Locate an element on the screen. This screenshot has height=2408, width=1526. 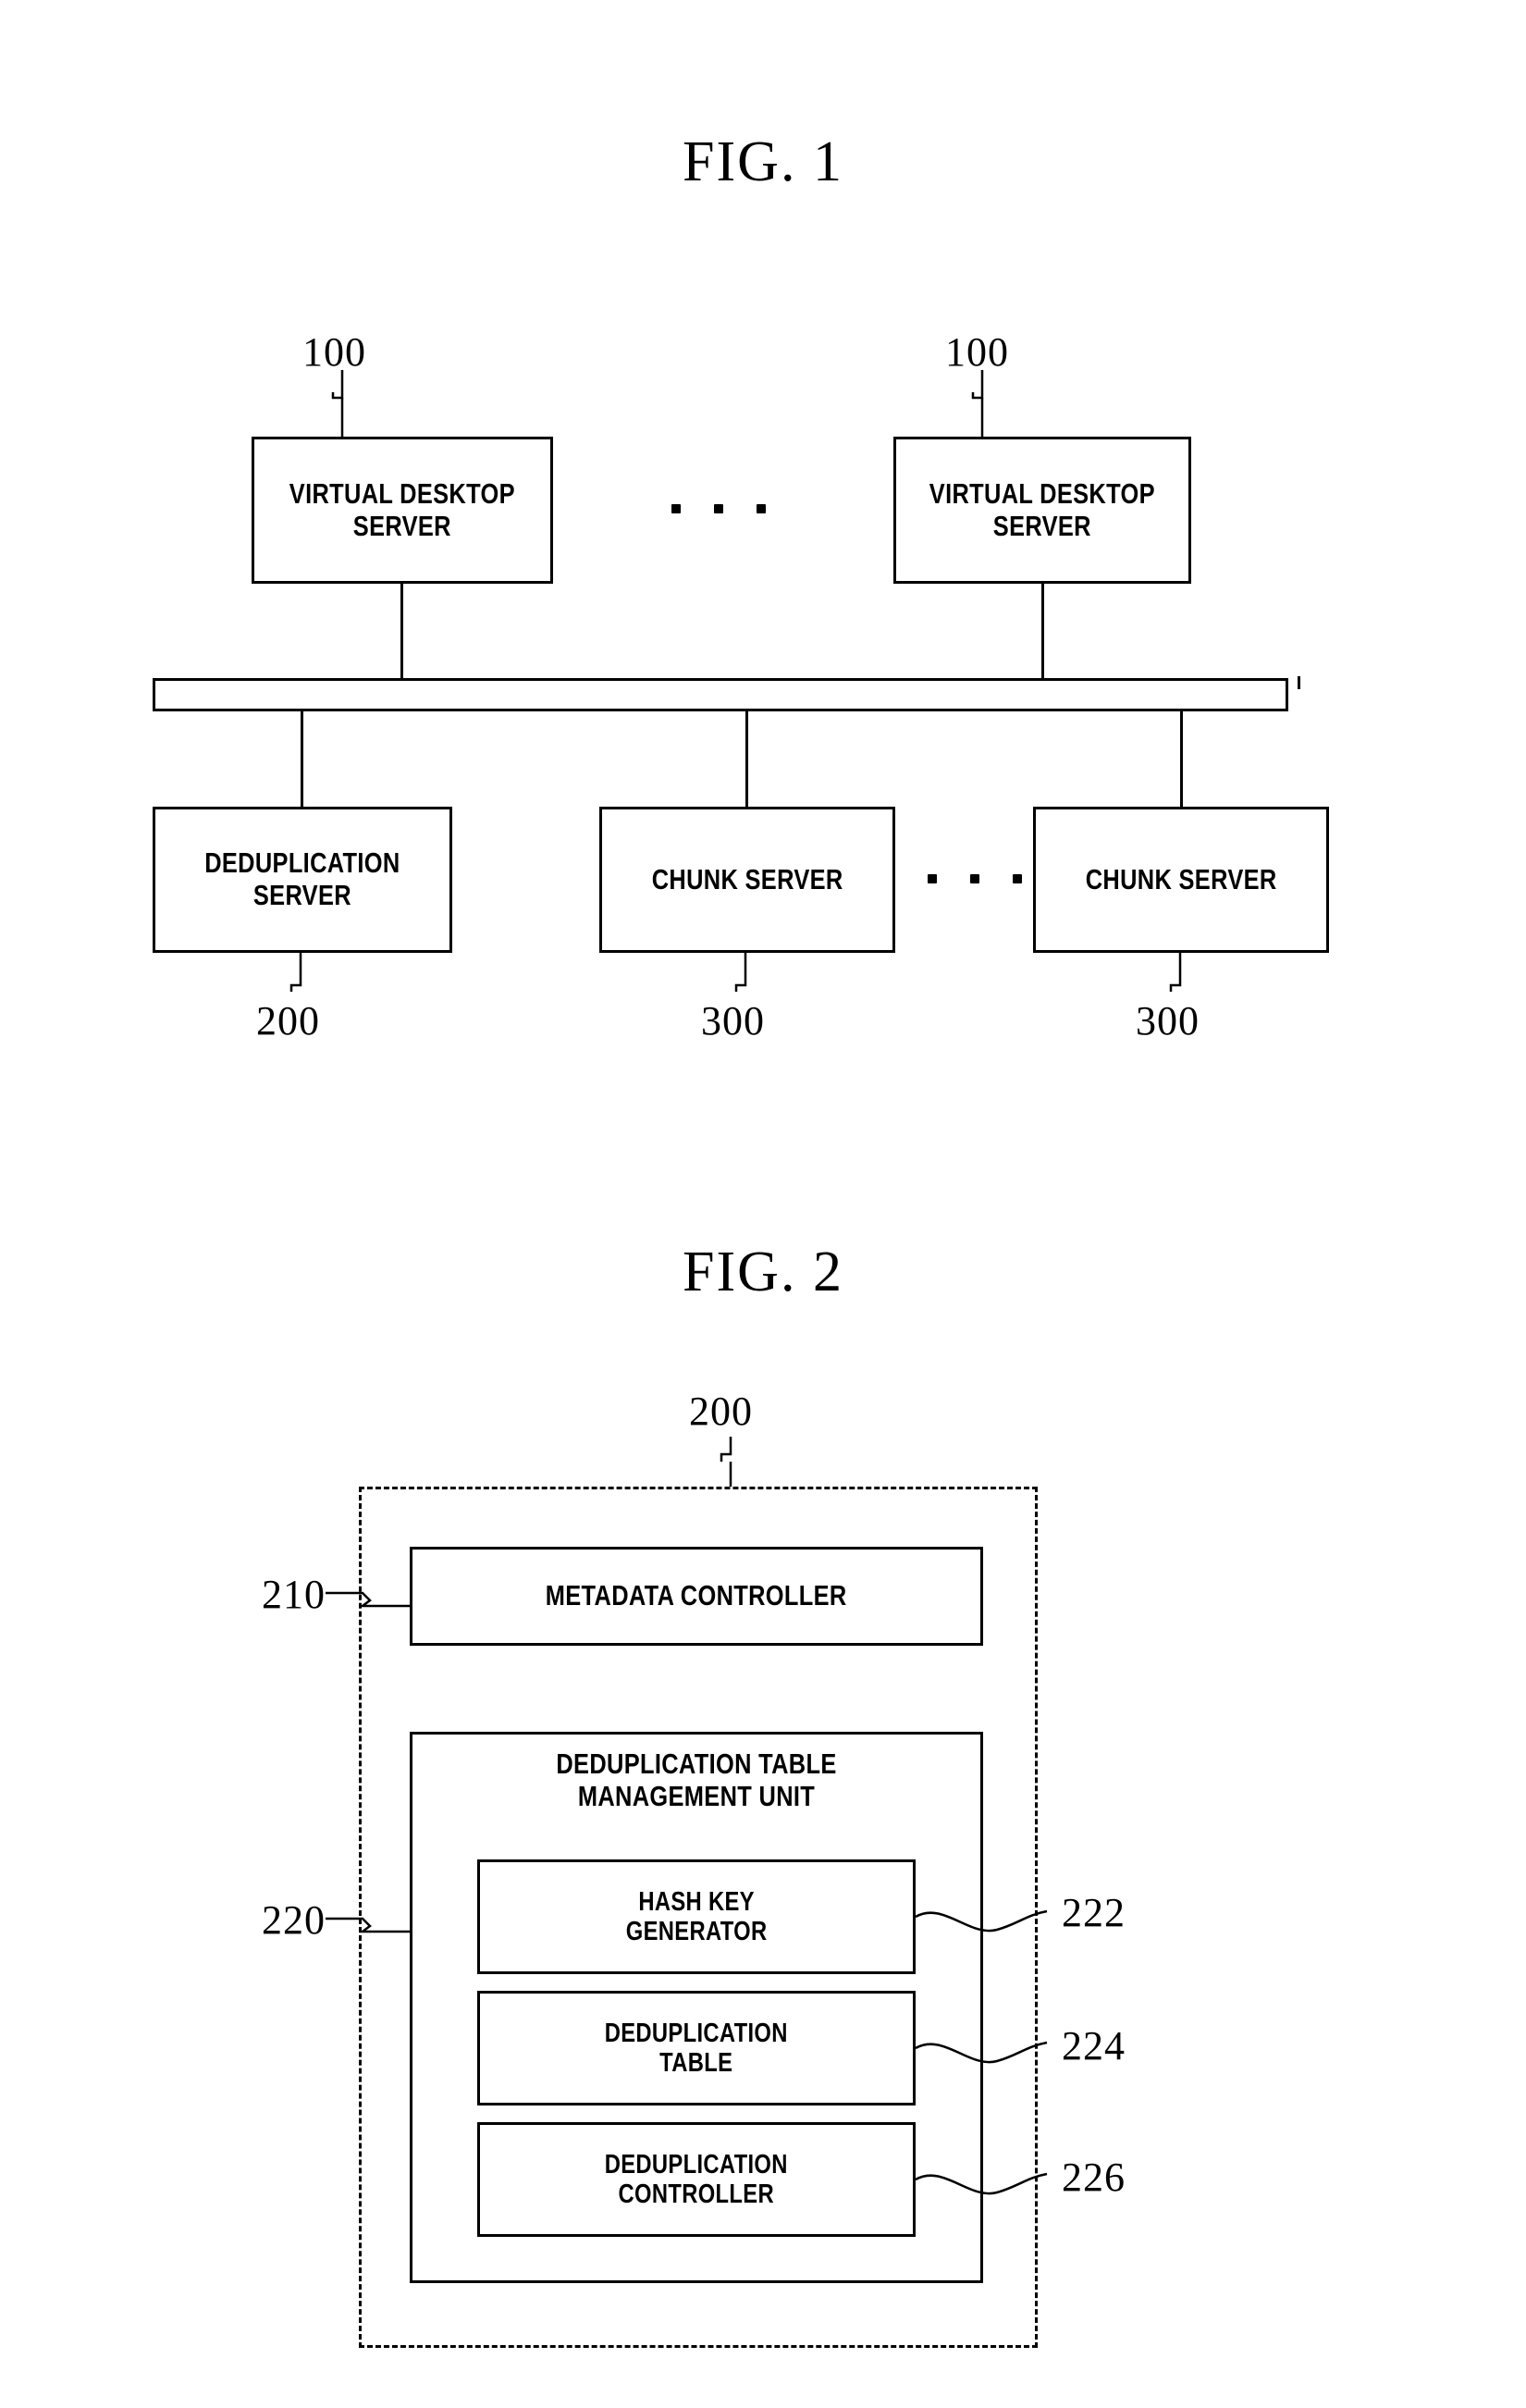
leader-200-fig2-hook is located at coordinates (726, 1449).